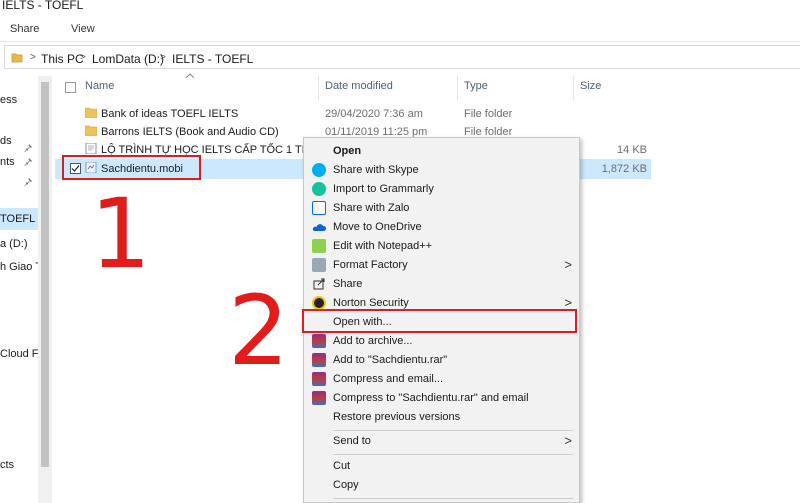  What do you see at coordinates (121, 234) in the screenshot?
I see `step-number-1: 1` at bounding box center [121, 234].